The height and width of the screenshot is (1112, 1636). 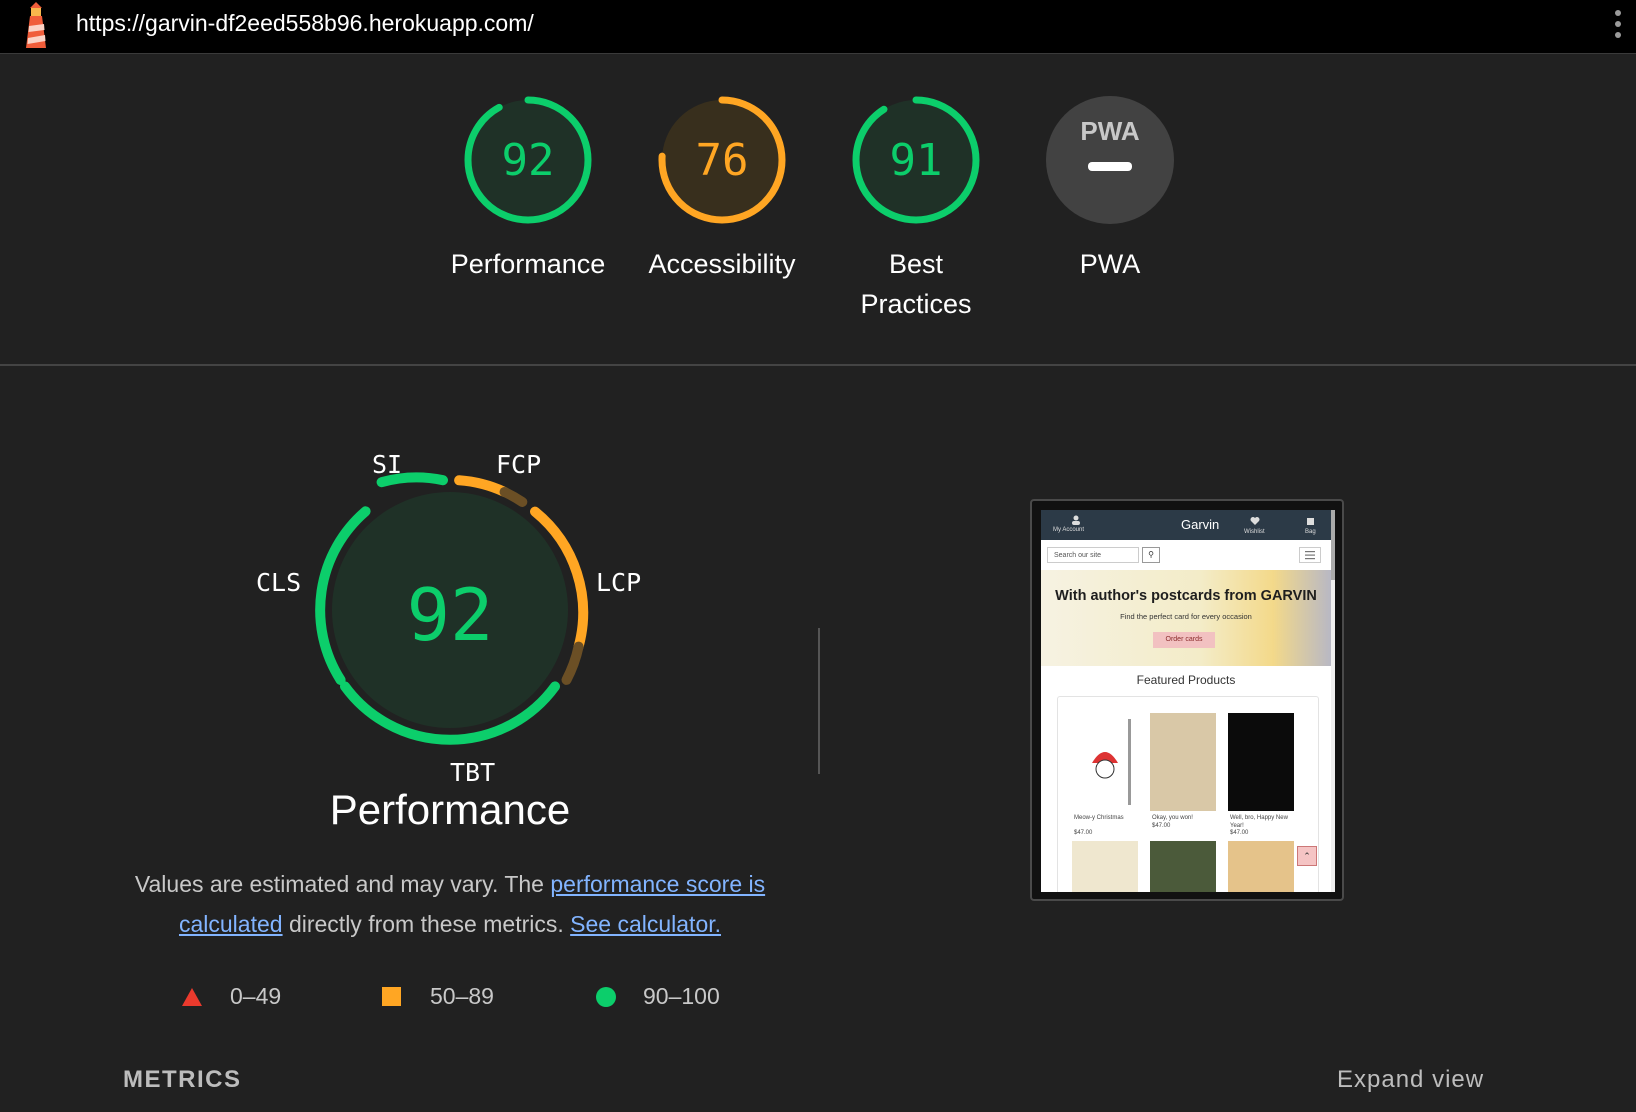 I want to click on hero-title: With author's postcards from GARVIN, so click(x=1186, y=596).